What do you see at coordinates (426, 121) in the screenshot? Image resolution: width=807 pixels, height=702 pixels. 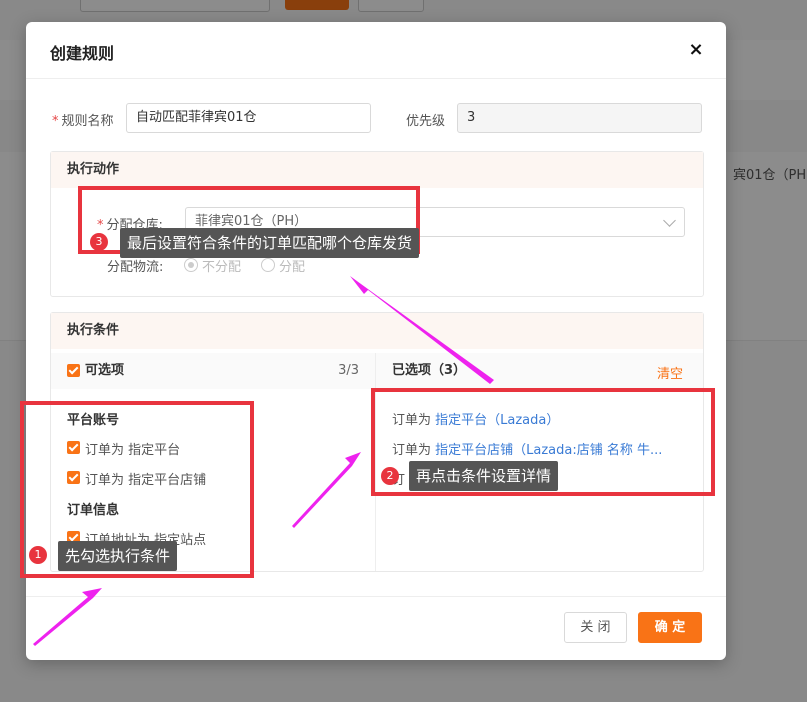 I see `priority-label: 优先级` at bounding box center [426, 121].